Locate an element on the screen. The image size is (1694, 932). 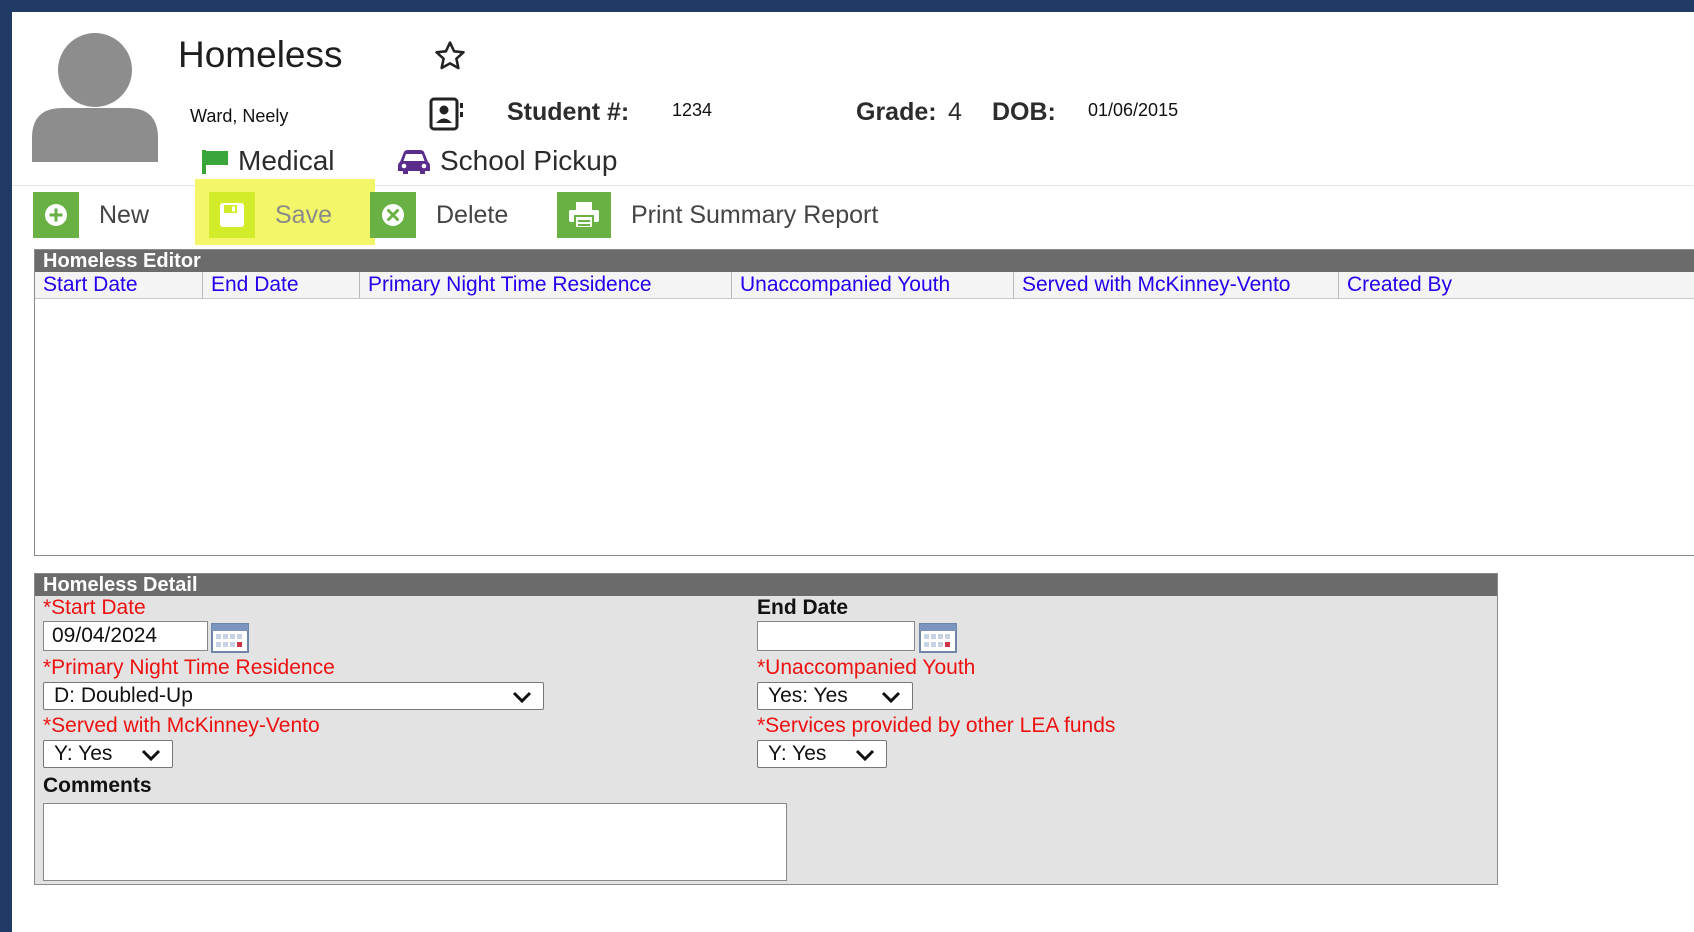
delete-button-label: Delete is located at coordinates (472, 214).